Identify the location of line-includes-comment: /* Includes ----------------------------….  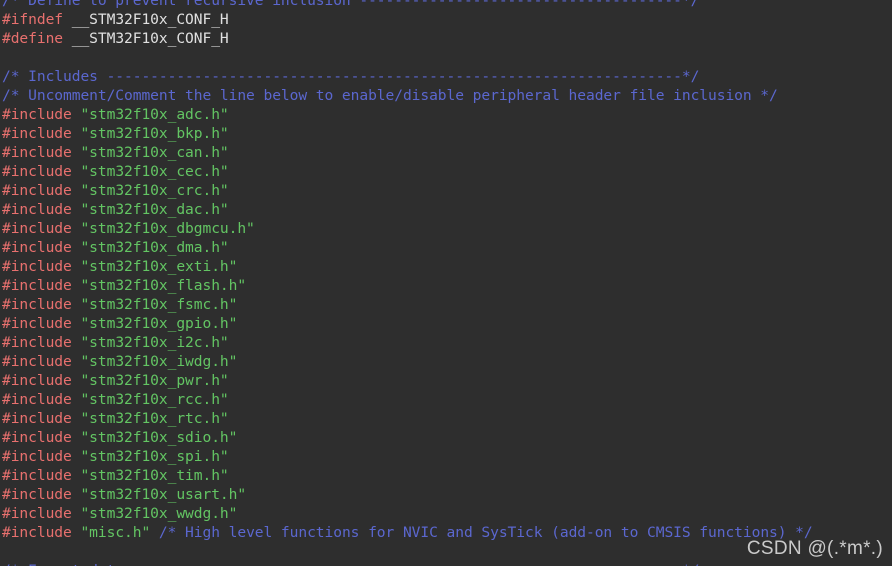
(446, 76).